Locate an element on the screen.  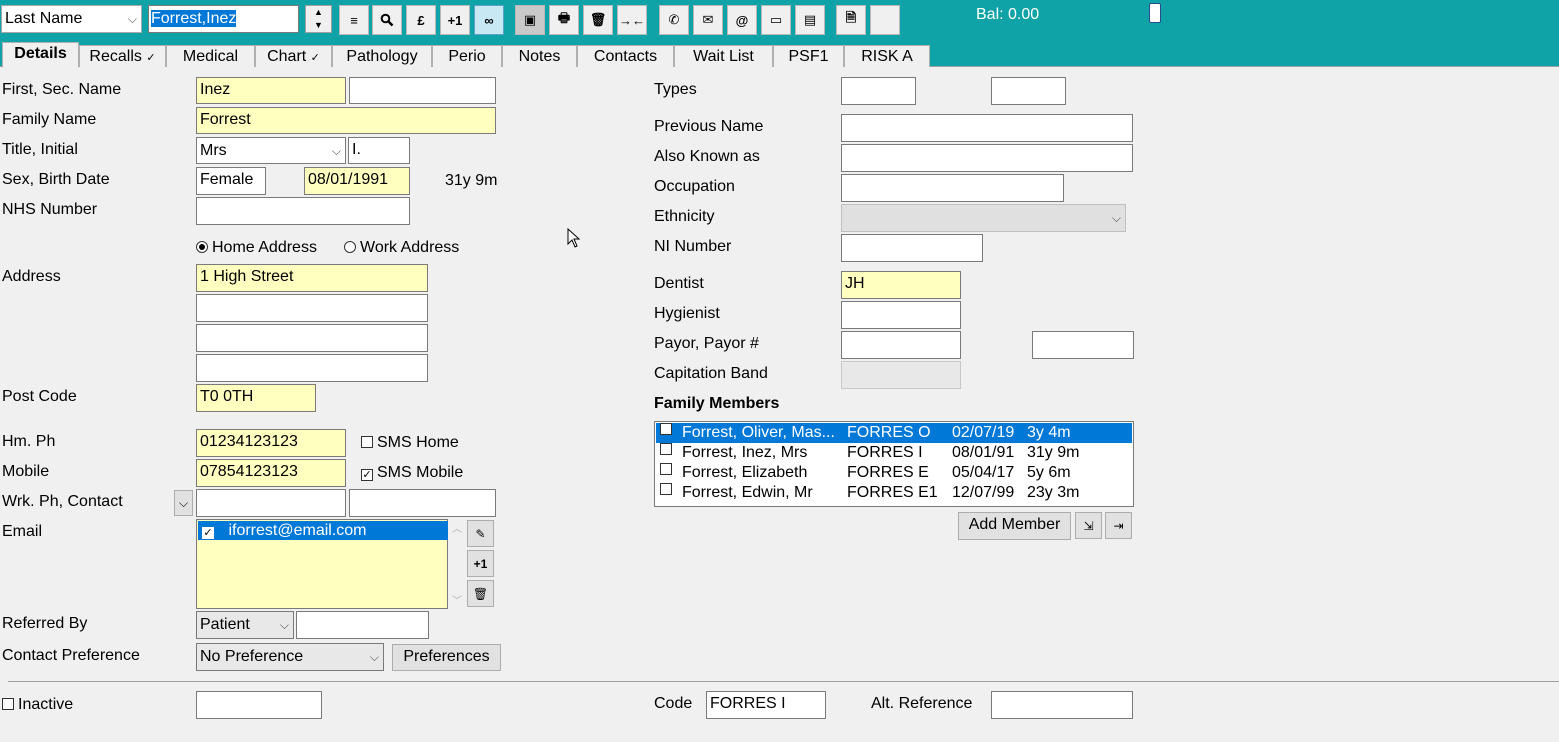
patient-search-input: Forrest,Inez is located at coordinates (223, 19).